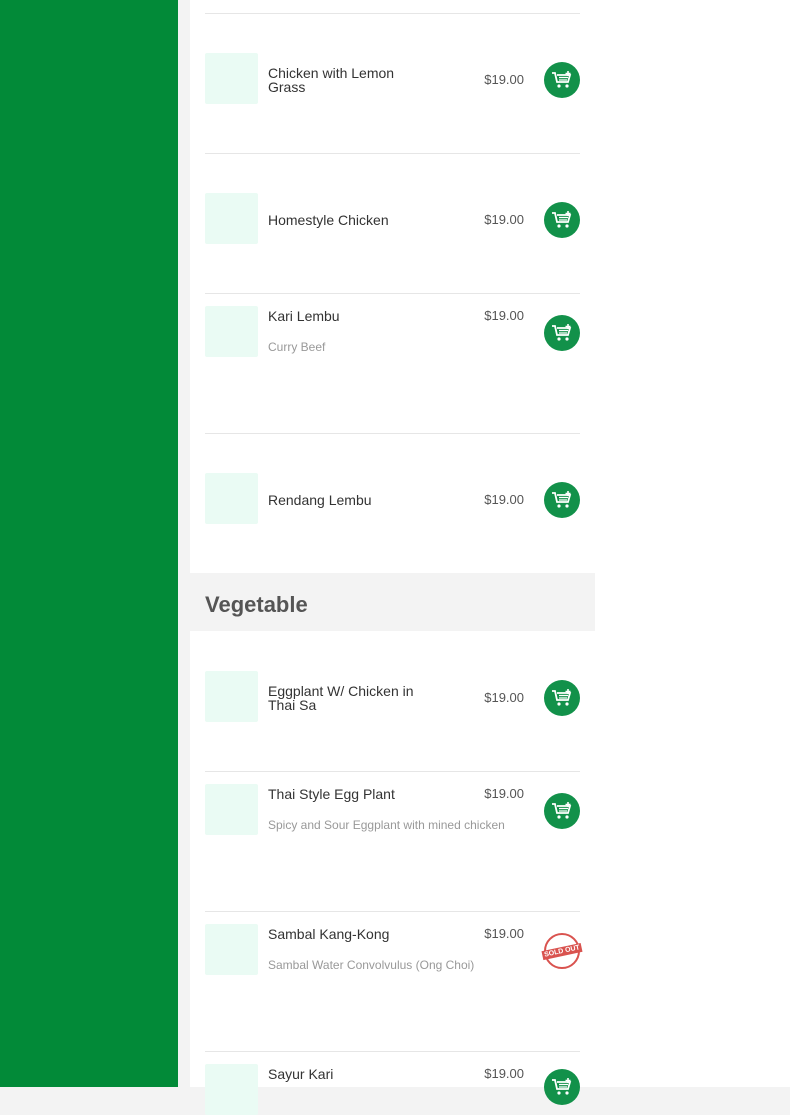 This screenshot has height=1115, width=790. What do you see at coordinates (348, 80) in the screenshot?
I see `item-name: Chicken with Lemon Grass` at bounding box center [348, 80].